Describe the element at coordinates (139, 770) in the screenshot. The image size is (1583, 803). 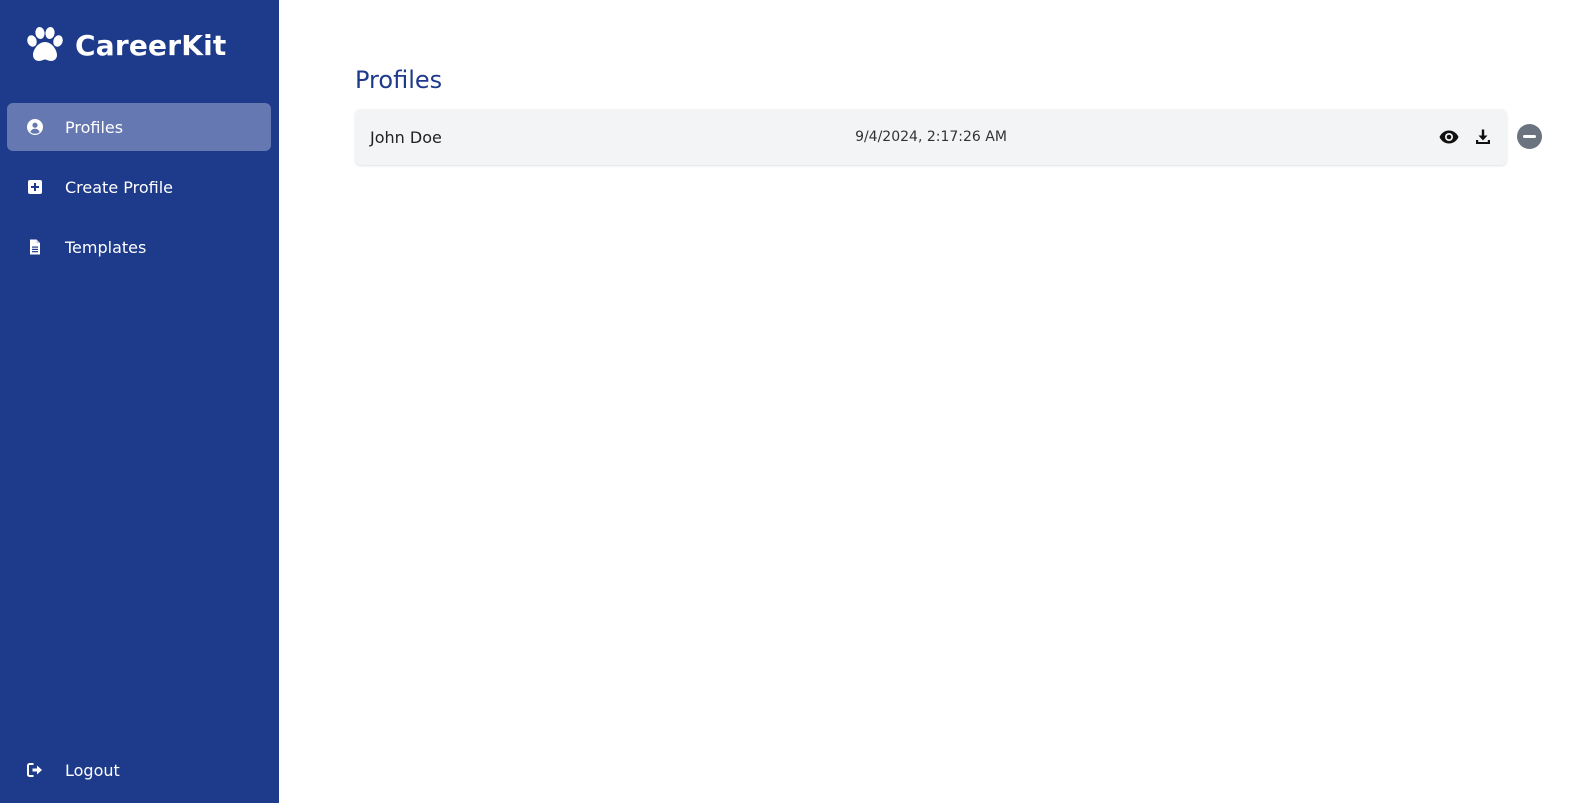
I see `logout-button: Logout` at that location.